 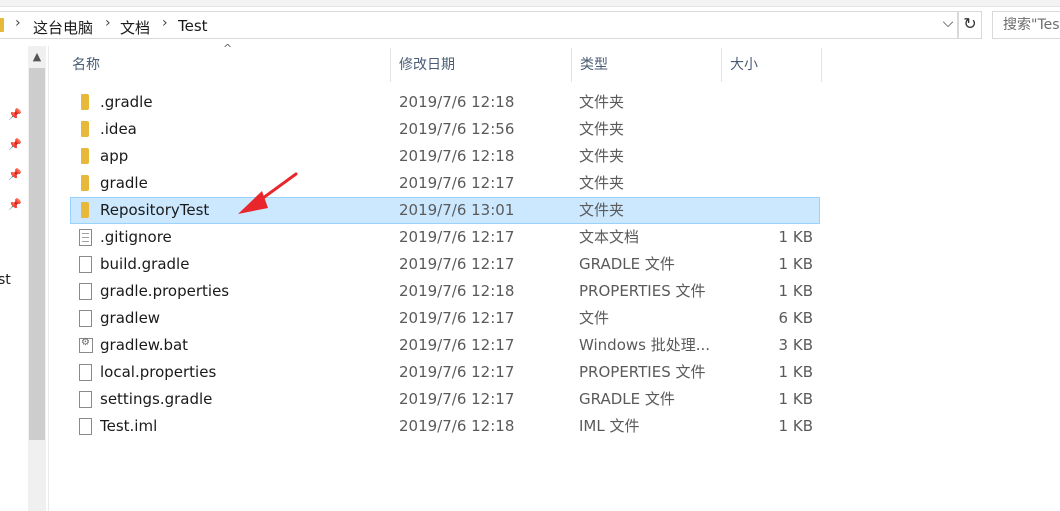 I want to click on search-input: 搜索"Test", so click(x=1026, y=25).